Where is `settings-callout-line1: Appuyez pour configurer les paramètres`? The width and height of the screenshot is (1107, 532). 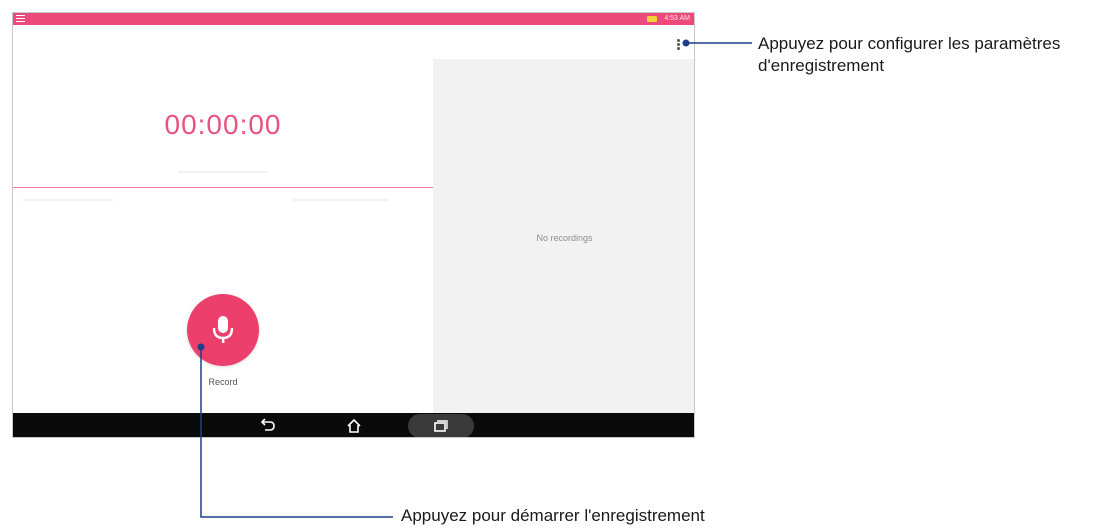
settings-callout-line1: Appuyez pour configurer les paramètres is located at coordinates (909, 43).